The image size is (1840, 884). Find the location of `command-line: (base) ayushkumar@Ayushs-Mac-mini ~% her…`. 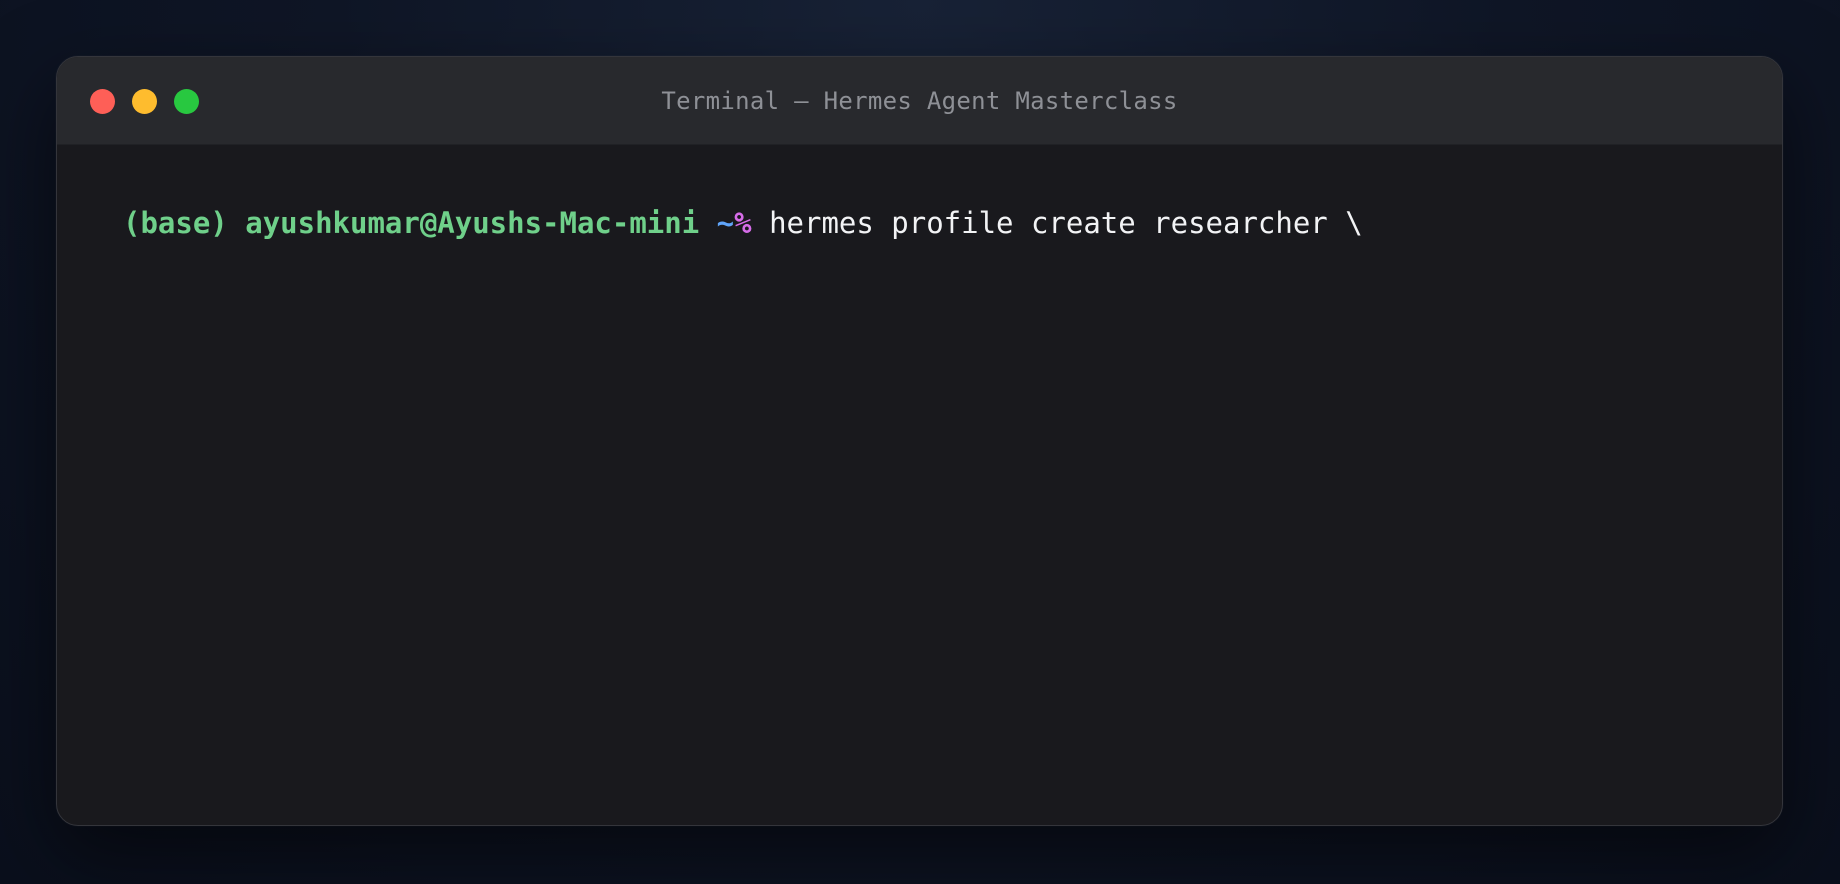

command-line: (base) ayushkumar@Ayushs-Mac-mini ~% her… is located at coordinates (743, 223).